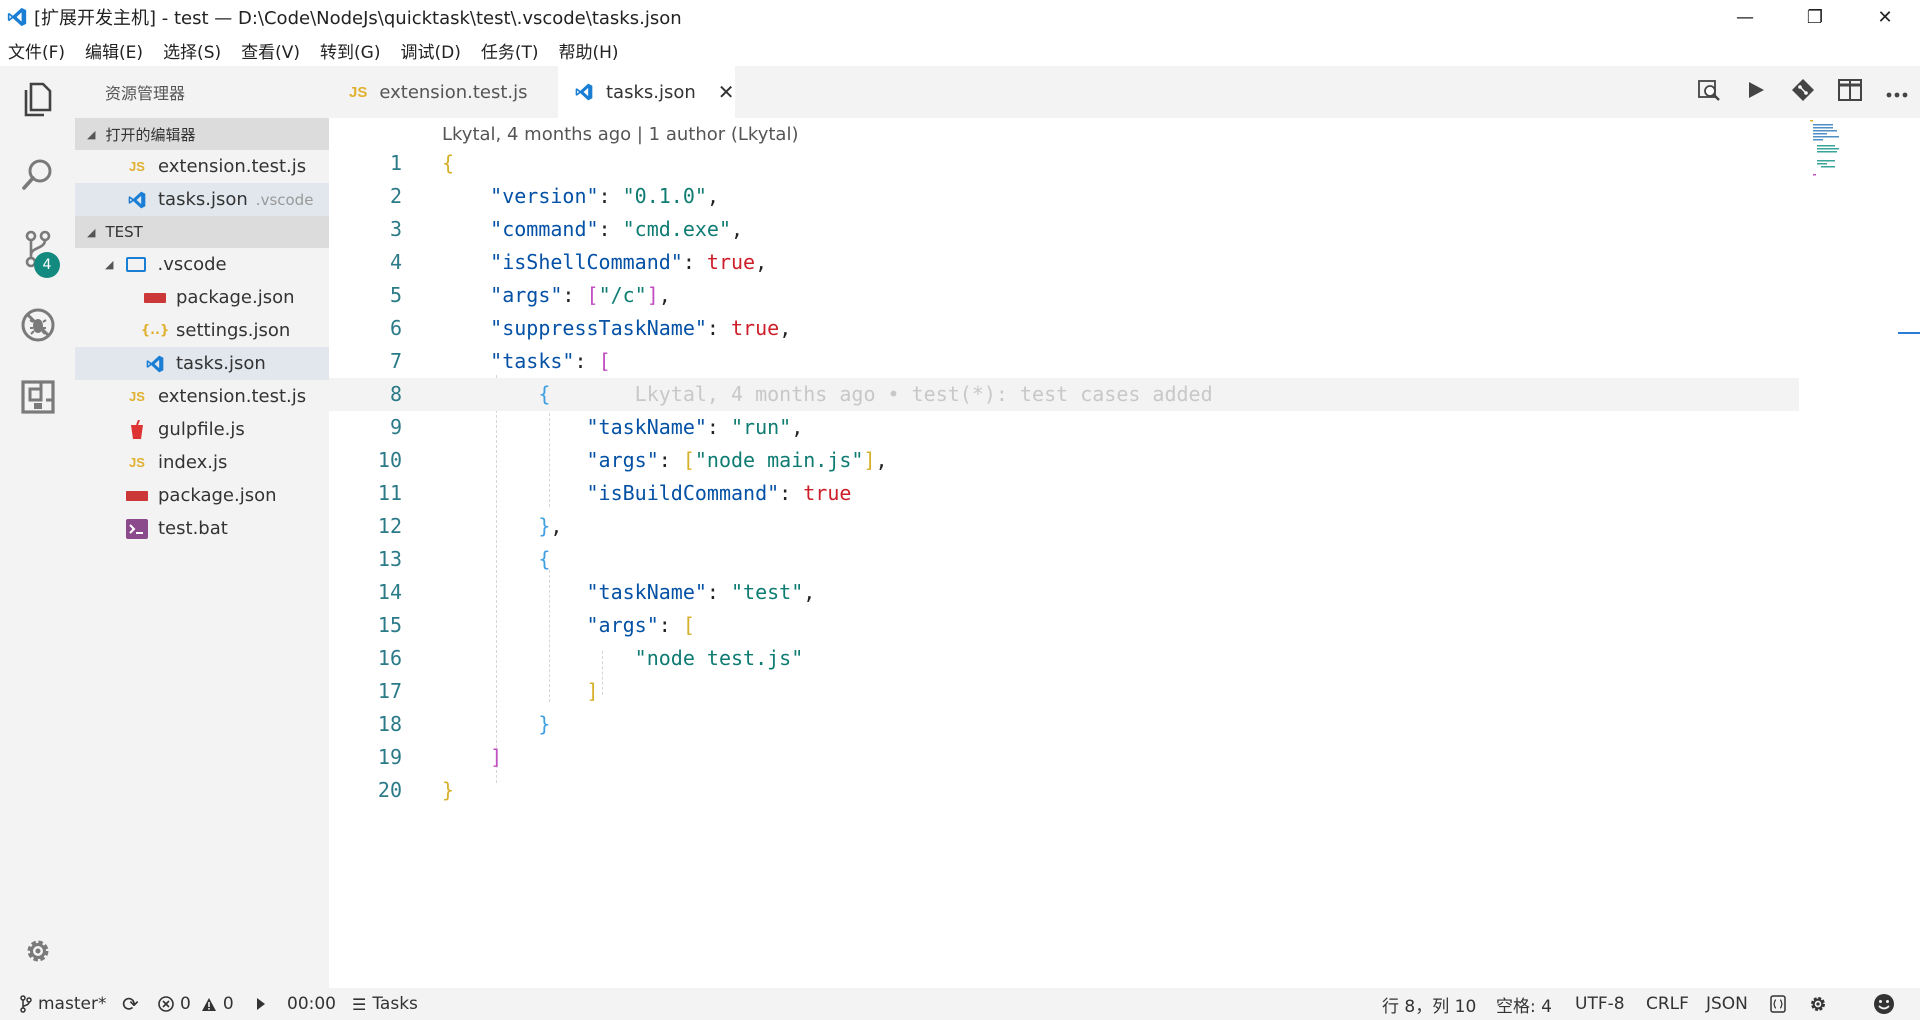  Describe the element at coordinates (37, 527) in the screenshot. I see `activity-bar: 4` at that location.